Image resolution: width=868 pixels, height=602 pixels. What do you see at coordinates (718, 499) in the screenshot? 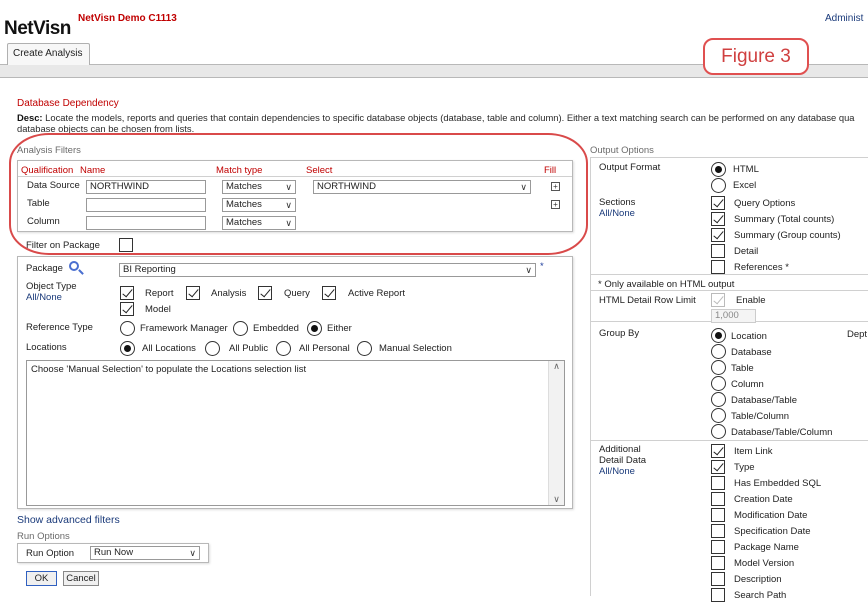
I see `creation-date-checkbox` at bounding box center [718, 499].